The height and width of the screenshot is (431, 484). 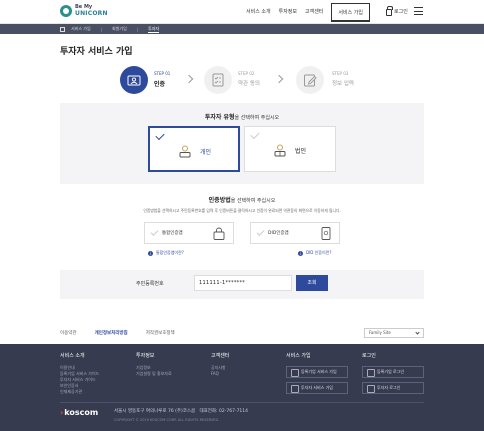 What do you see at coordinates (119, 29) in the screenshot?
I see `breadcrumb-item-signup: 회원가입` at bounding box center [119, 29].